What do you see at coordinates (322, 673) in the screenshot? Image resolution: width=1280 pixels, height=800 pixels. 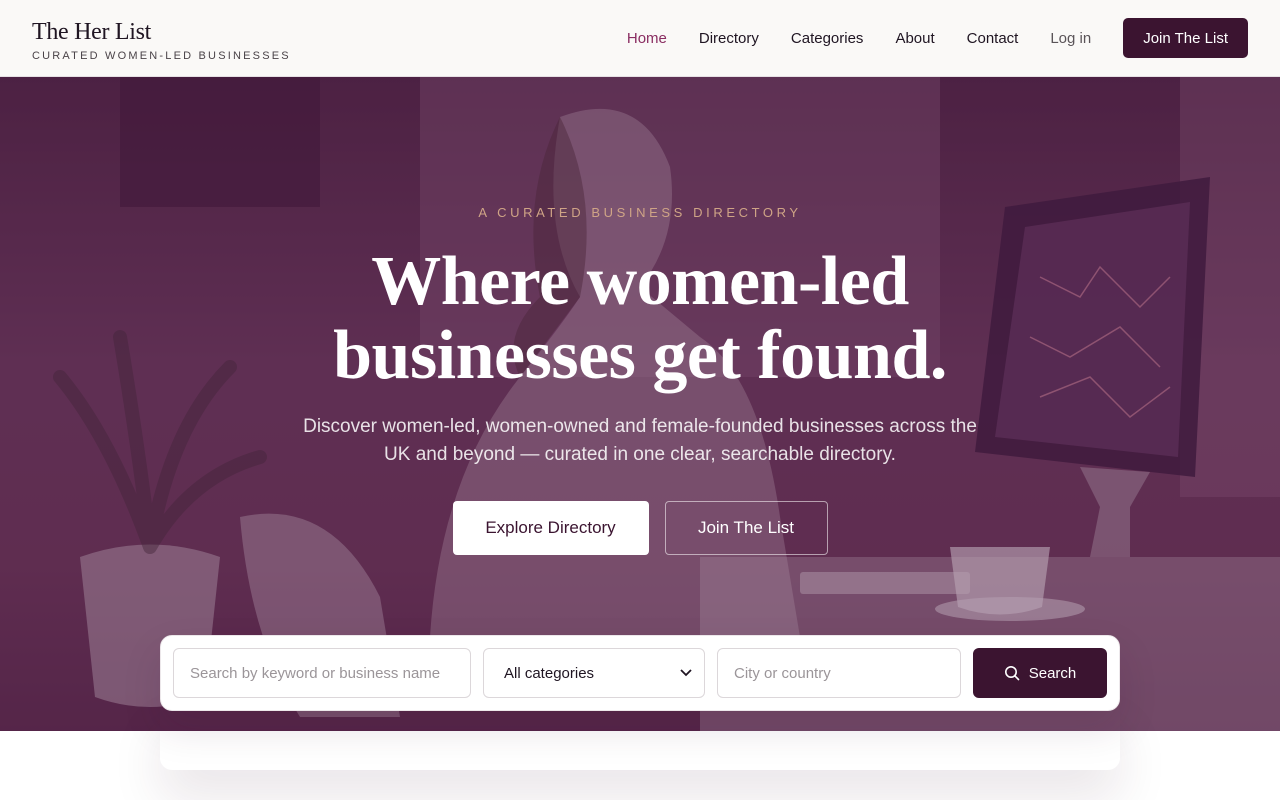 I see `keyword-search-input: Search by keyword or business name` at bounding box center [322, 673].